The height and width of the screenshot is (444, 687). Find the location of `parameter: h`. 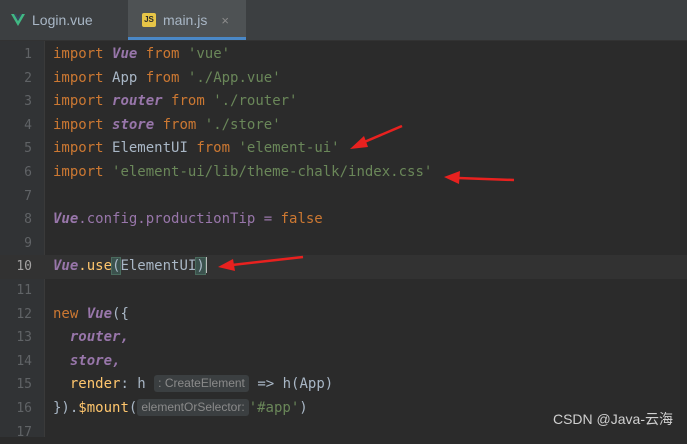

parameter: h is located at coordinates (141, 384).